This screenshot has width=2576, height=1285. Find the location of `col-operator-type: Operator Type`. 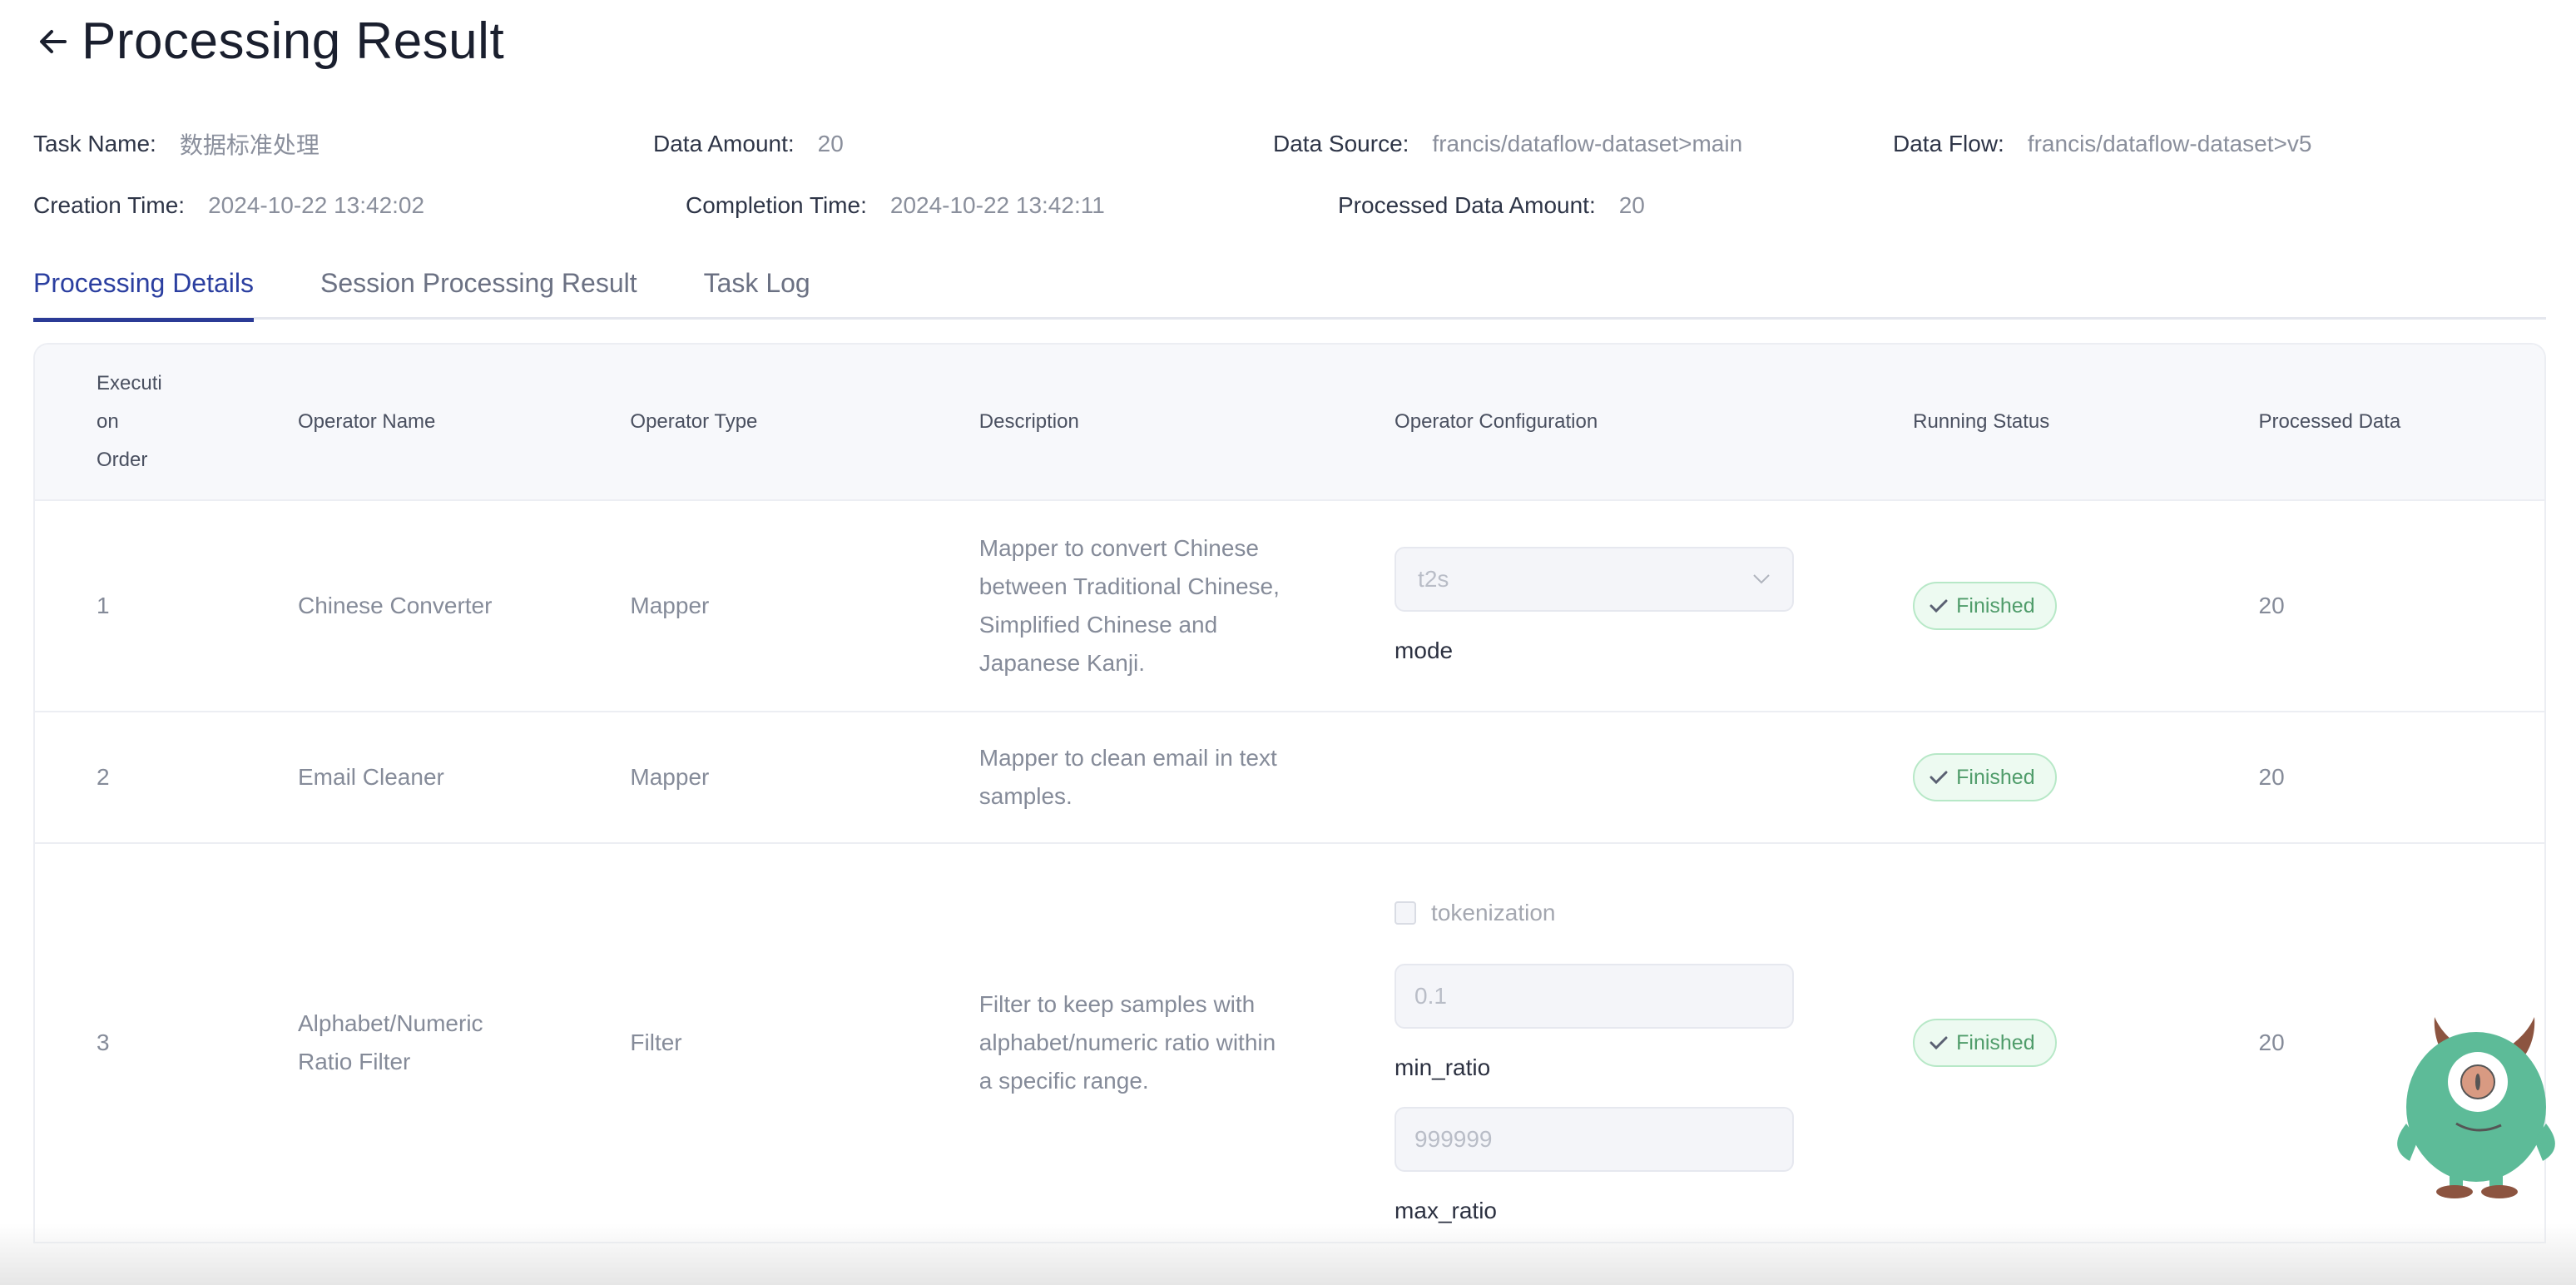

col-operator-type: Operator Type is located at coordinates (694, 421).